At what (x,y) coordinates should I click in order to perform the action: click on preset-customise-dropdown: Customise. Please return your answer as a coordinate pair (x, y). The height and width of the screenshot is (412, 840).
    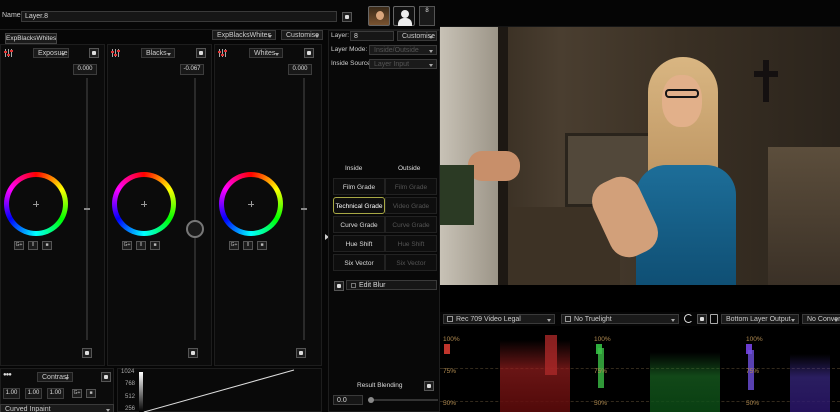
    Looking at the image, I should click on (302, 35).